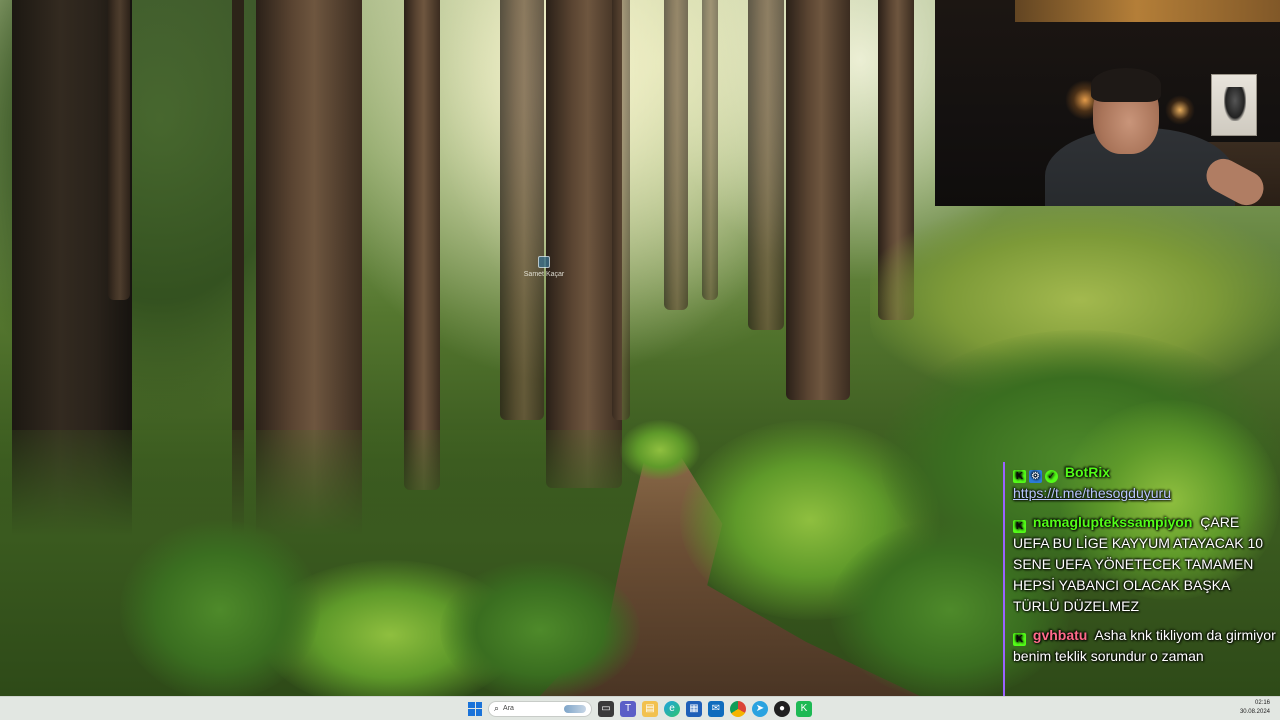 Image resolution: width=1280 pixels, height=720 pixels. What do you see at coordinates (1087, 472) in the screenshot?
I see `chat-username: BotRix` at bounding box center [1087, 472].